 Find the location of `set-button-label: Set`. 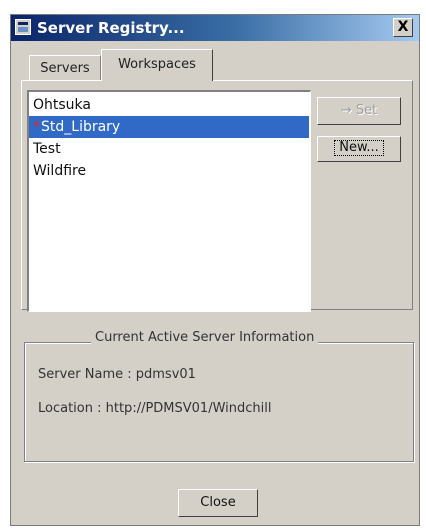

set-button-label: Set is located at coordinates (366, 110).